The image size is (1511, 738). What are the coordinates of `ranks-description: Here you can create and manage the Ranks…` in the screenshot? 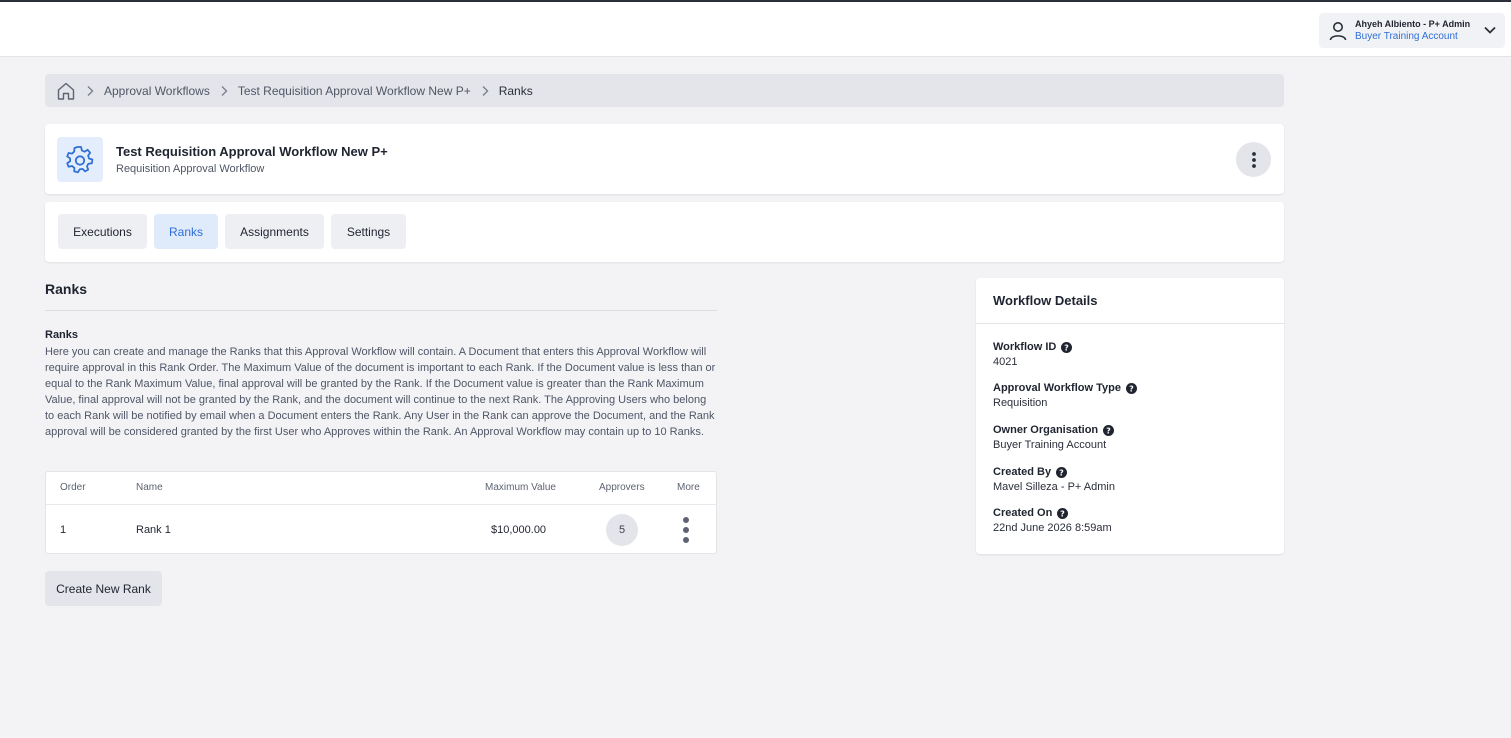 It's located at (380, 392).